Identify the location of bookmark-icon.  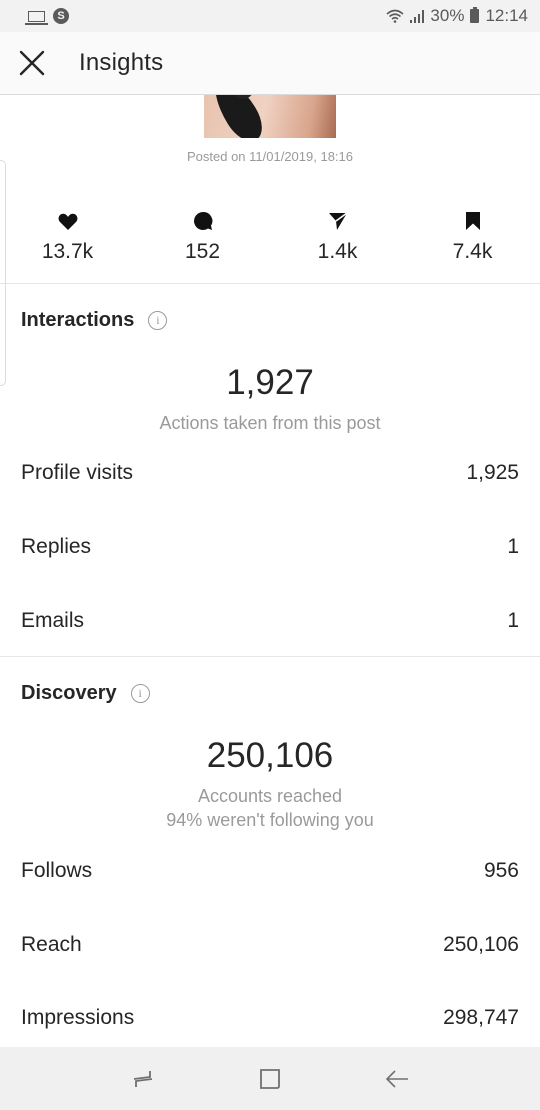
(472, 221).